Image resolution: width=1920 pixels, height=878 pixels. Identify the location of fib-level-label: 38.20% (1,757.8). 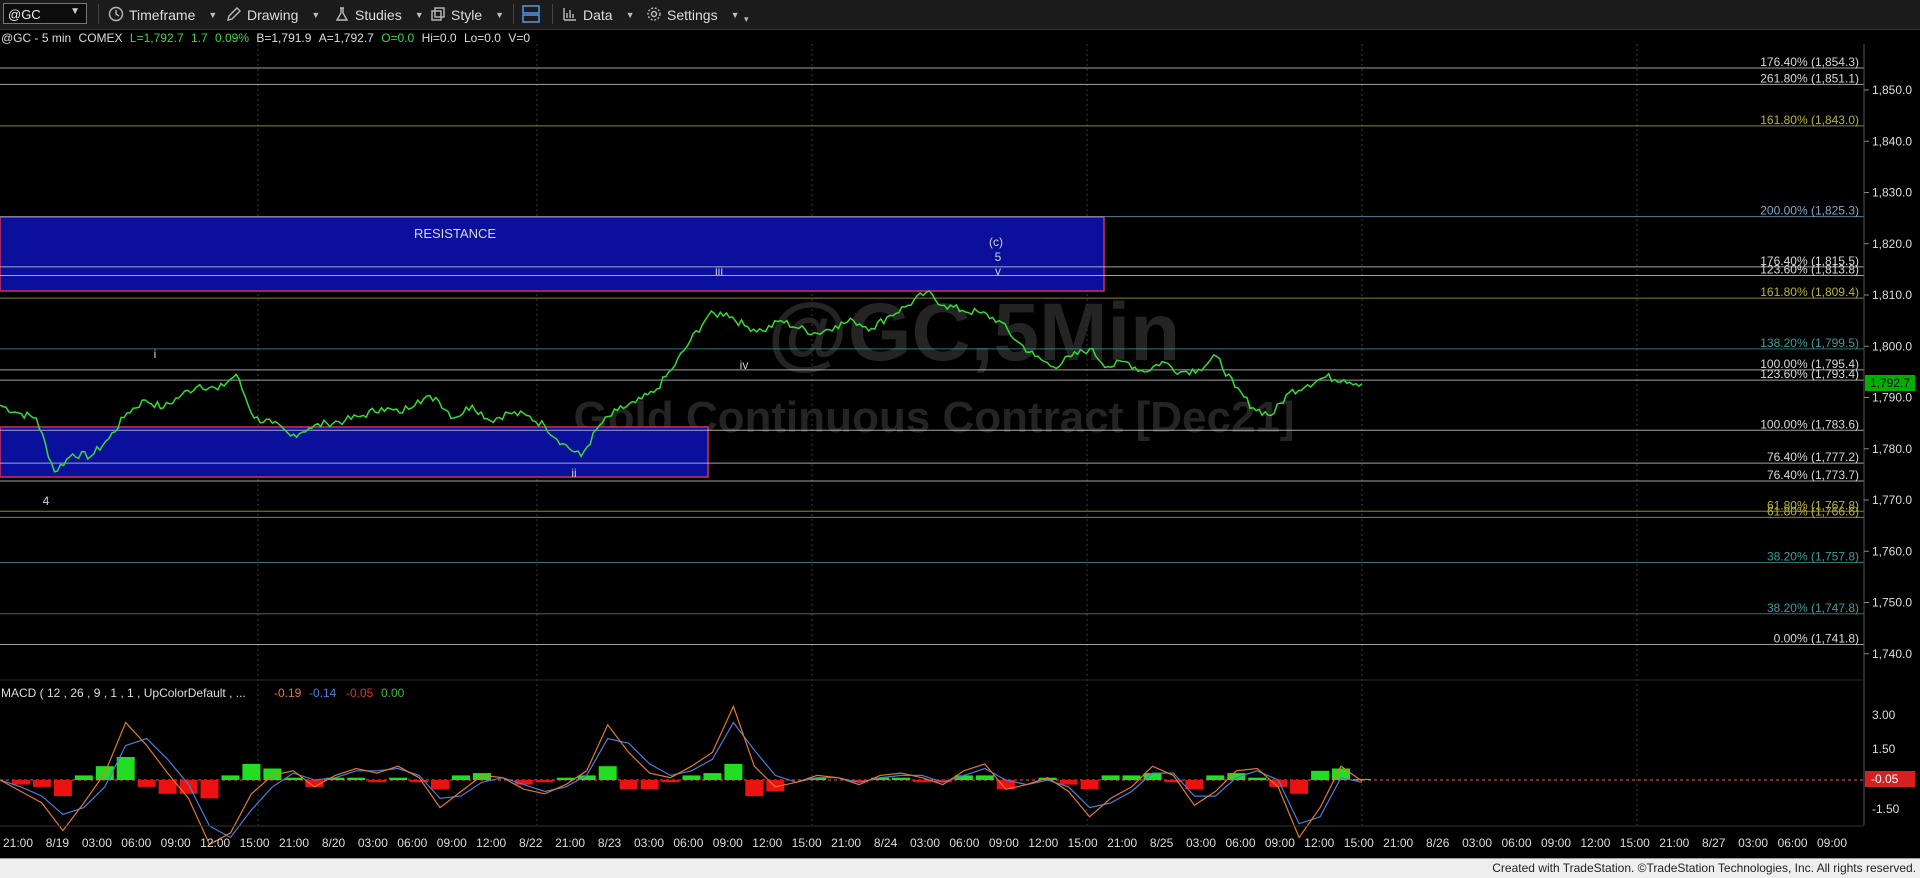
(1813, 557).